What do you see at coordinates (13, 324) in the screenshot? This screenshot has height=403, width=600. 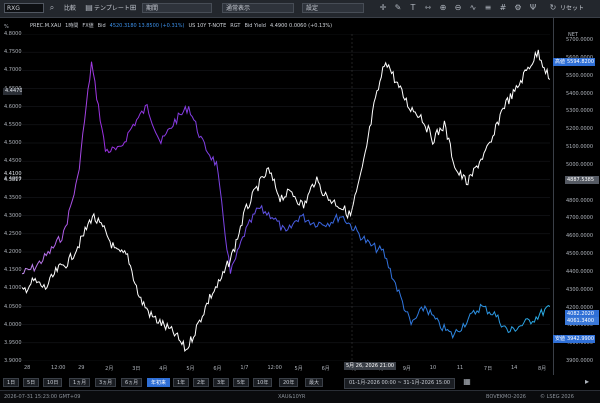 I see `left-axis-tick: 4.0000` at bounding box center [13, 324].